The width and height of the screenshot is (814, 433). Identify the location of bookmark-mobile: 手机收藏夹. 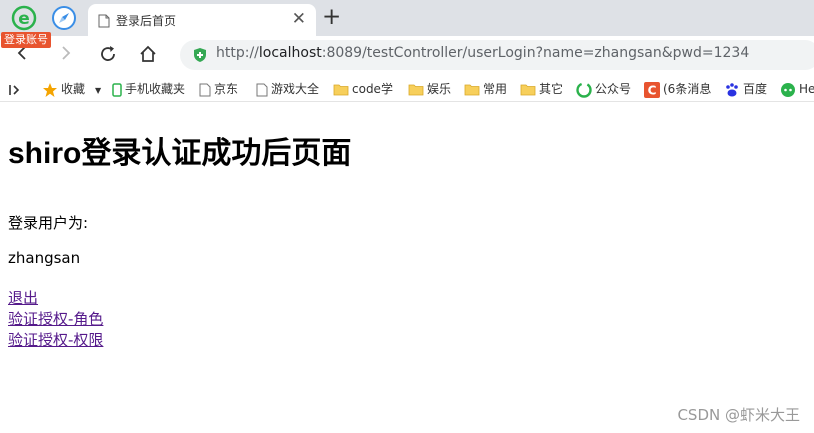
(151, 89).